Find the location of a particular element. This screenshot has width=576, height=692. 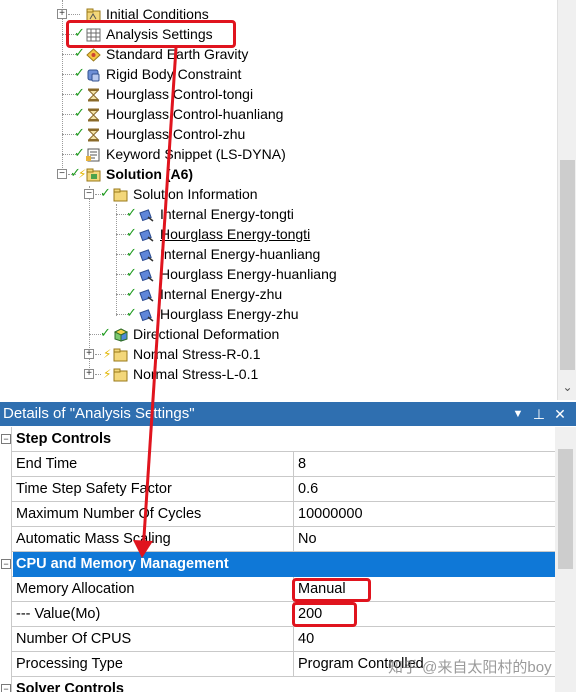

section-solver-controls: − Solver Controls is located at coordinates (277, 684).